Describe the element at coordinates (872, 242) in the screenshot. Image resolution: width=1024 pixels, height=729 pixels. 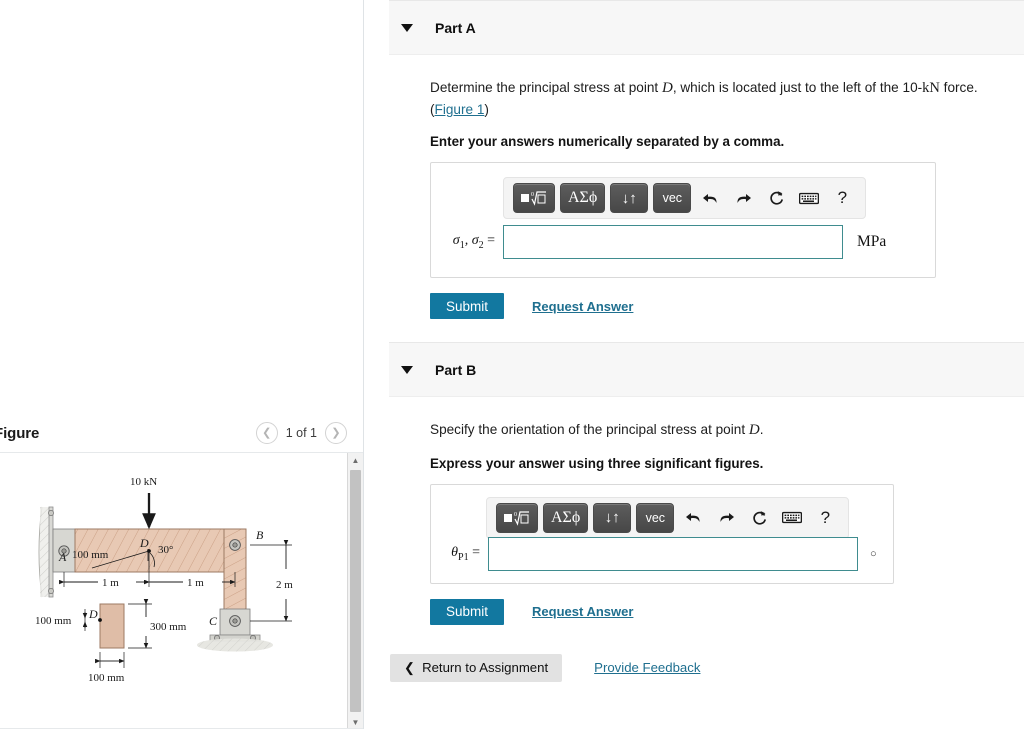
I see `part-a-unit-label: MPa` at that location.